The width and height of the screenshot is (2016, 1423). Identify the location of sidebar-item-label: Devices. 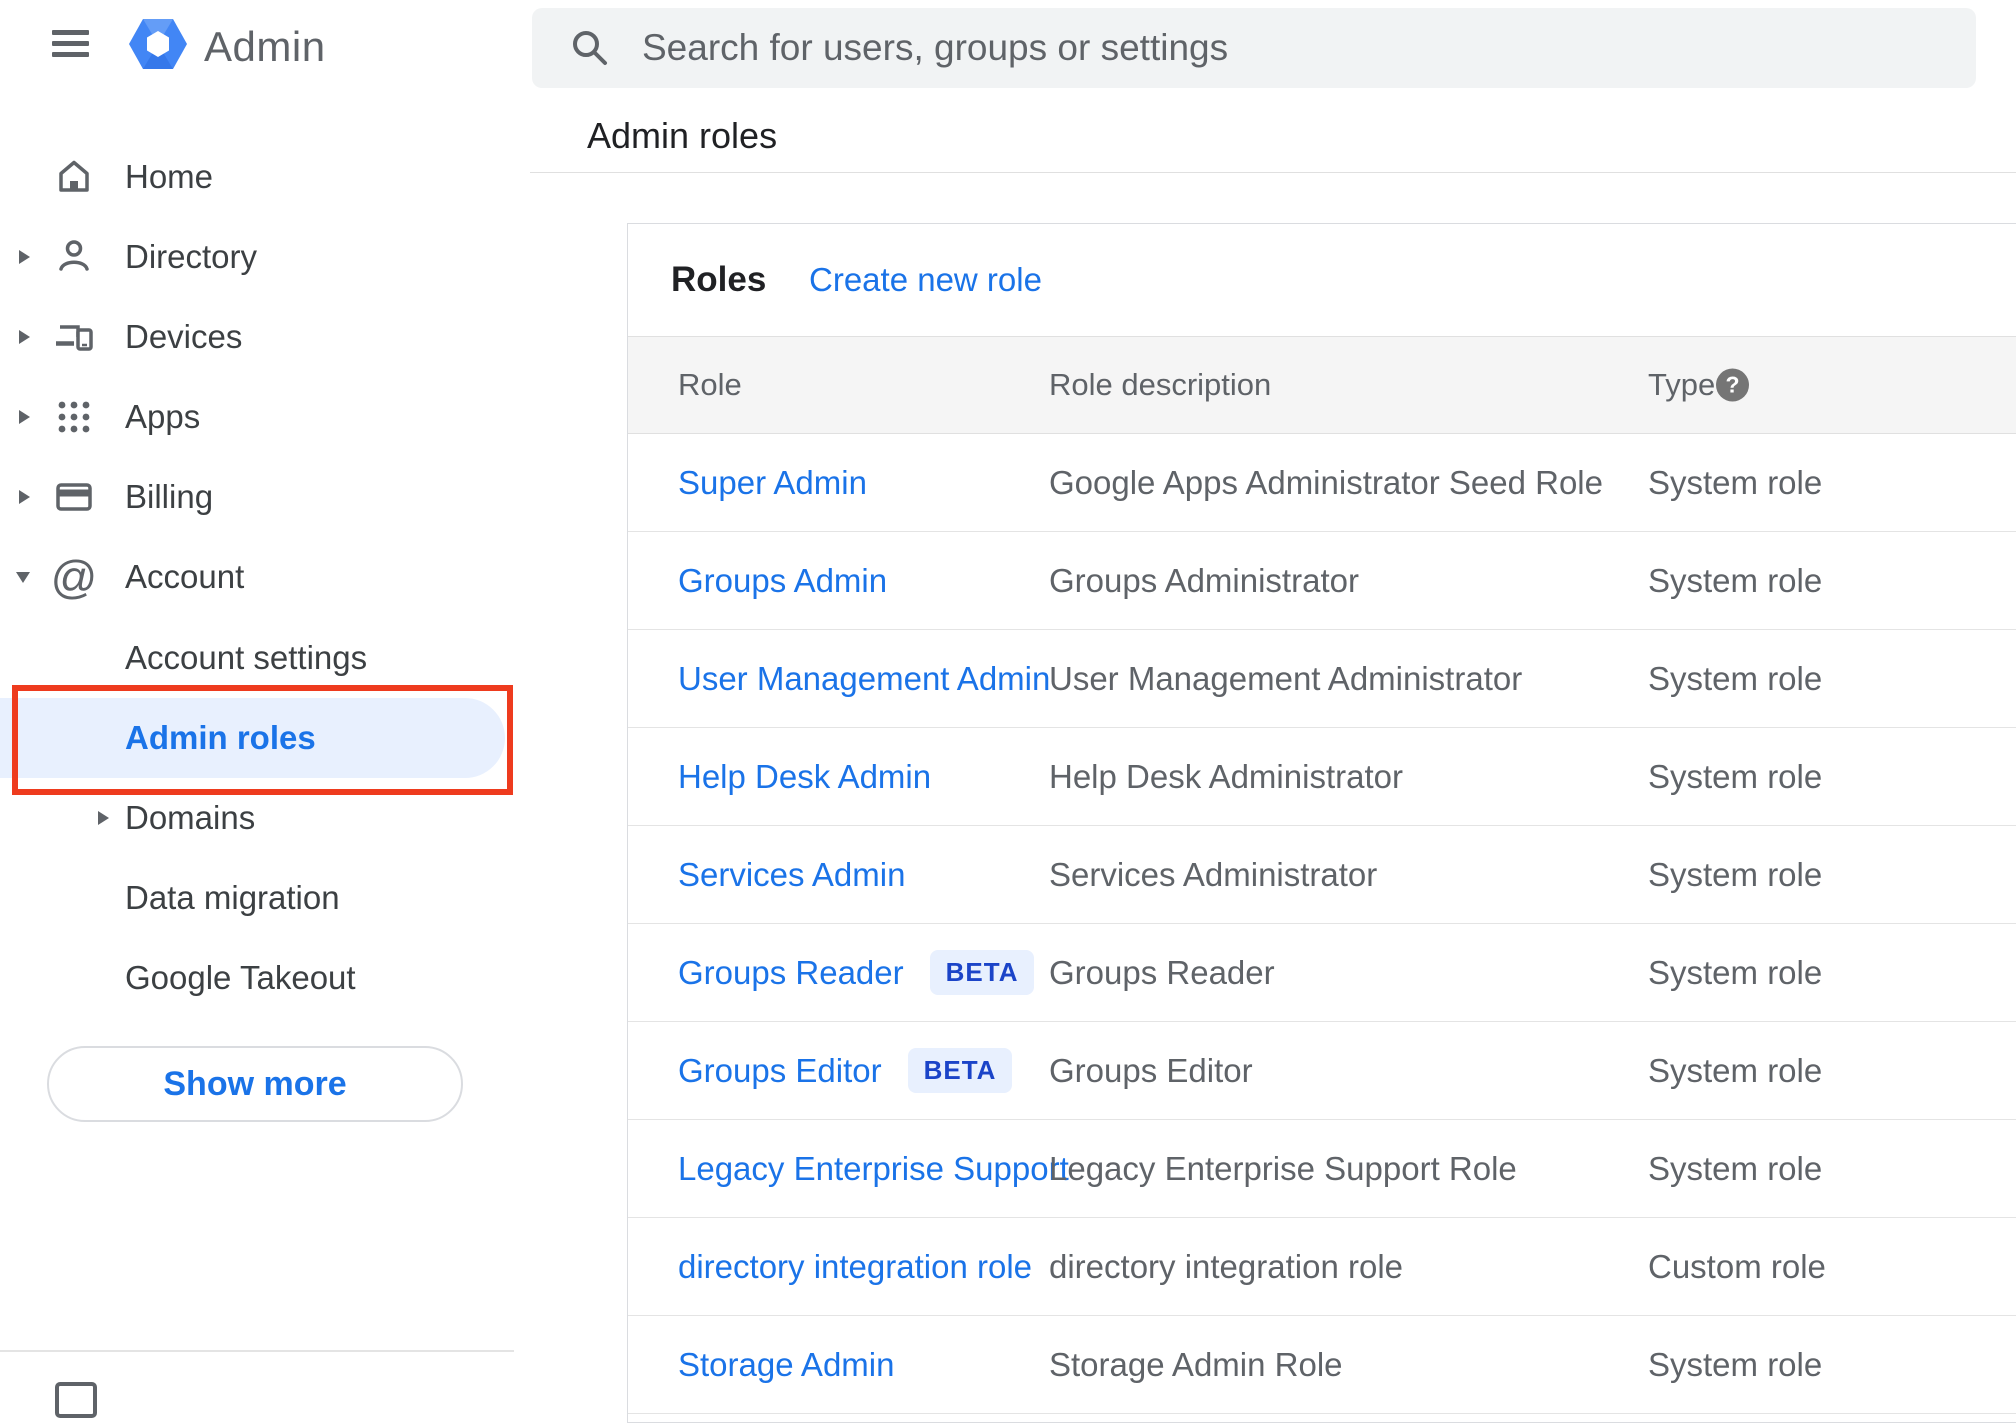
(184, 336).